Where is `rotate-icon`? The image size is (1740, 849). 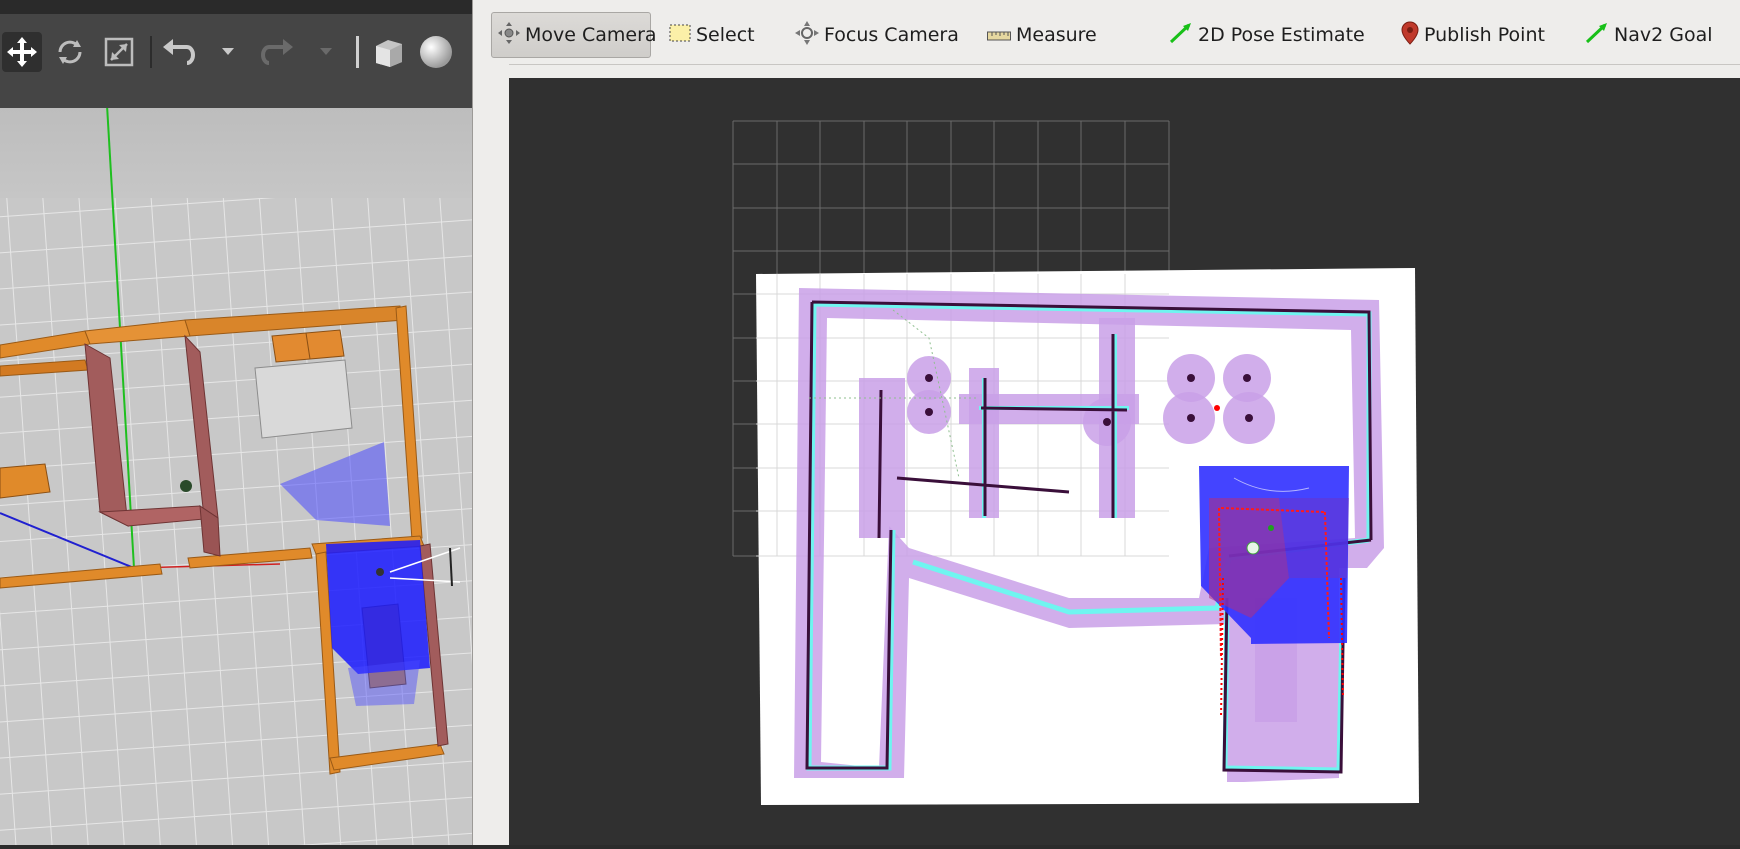 rotate-icon is located at coordinates (70, 52).